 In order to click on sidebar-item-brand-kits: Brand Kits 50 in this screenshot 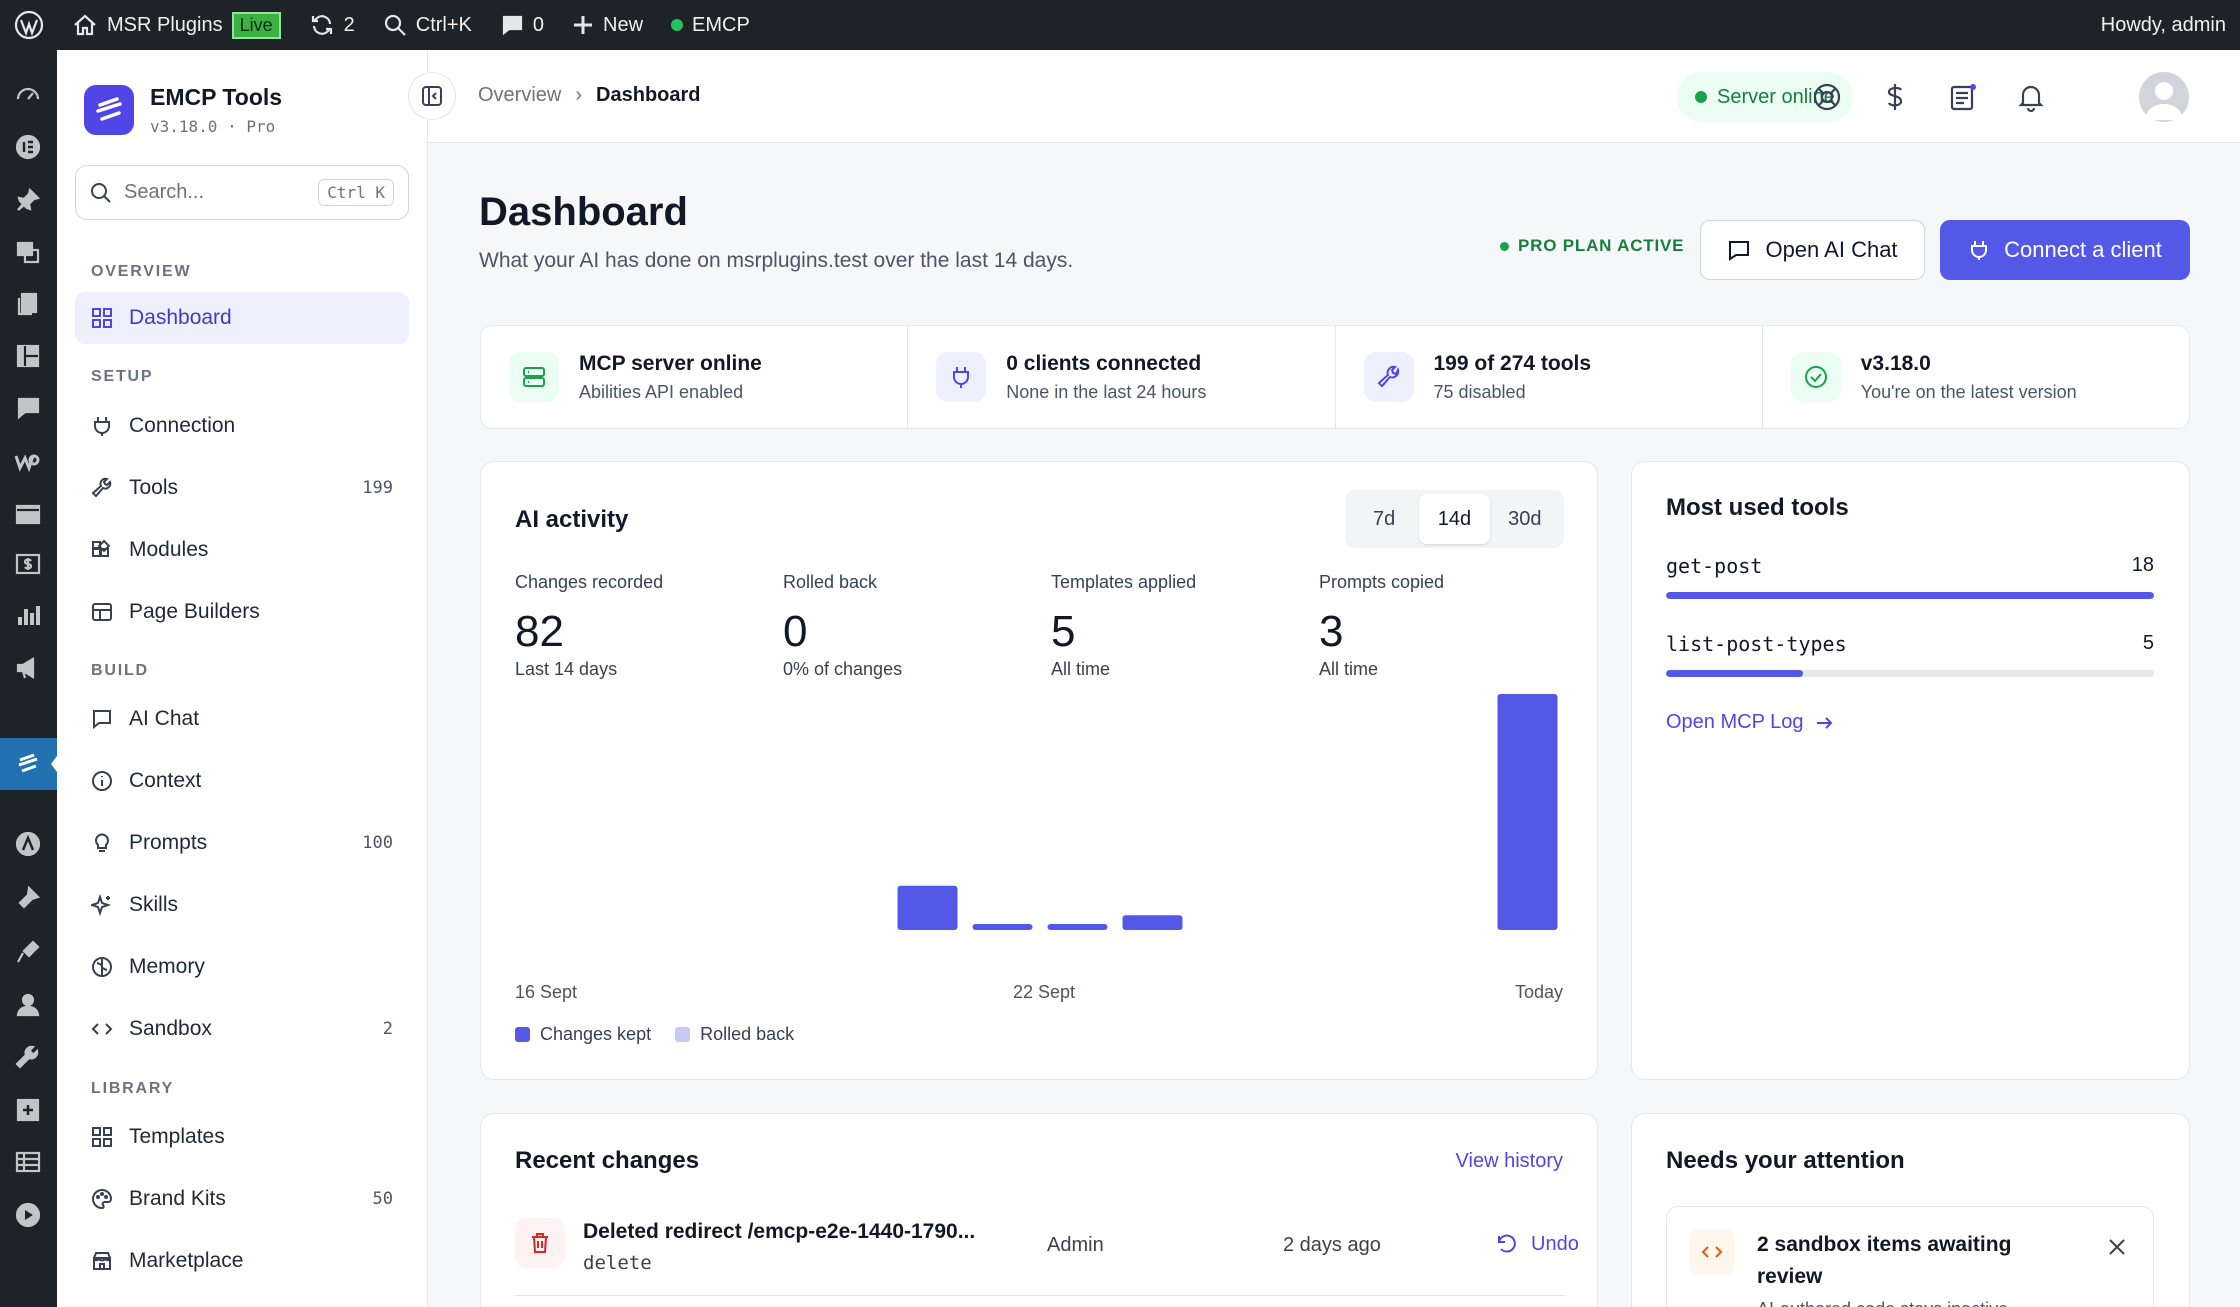, I will do `click(242, 1199)`.